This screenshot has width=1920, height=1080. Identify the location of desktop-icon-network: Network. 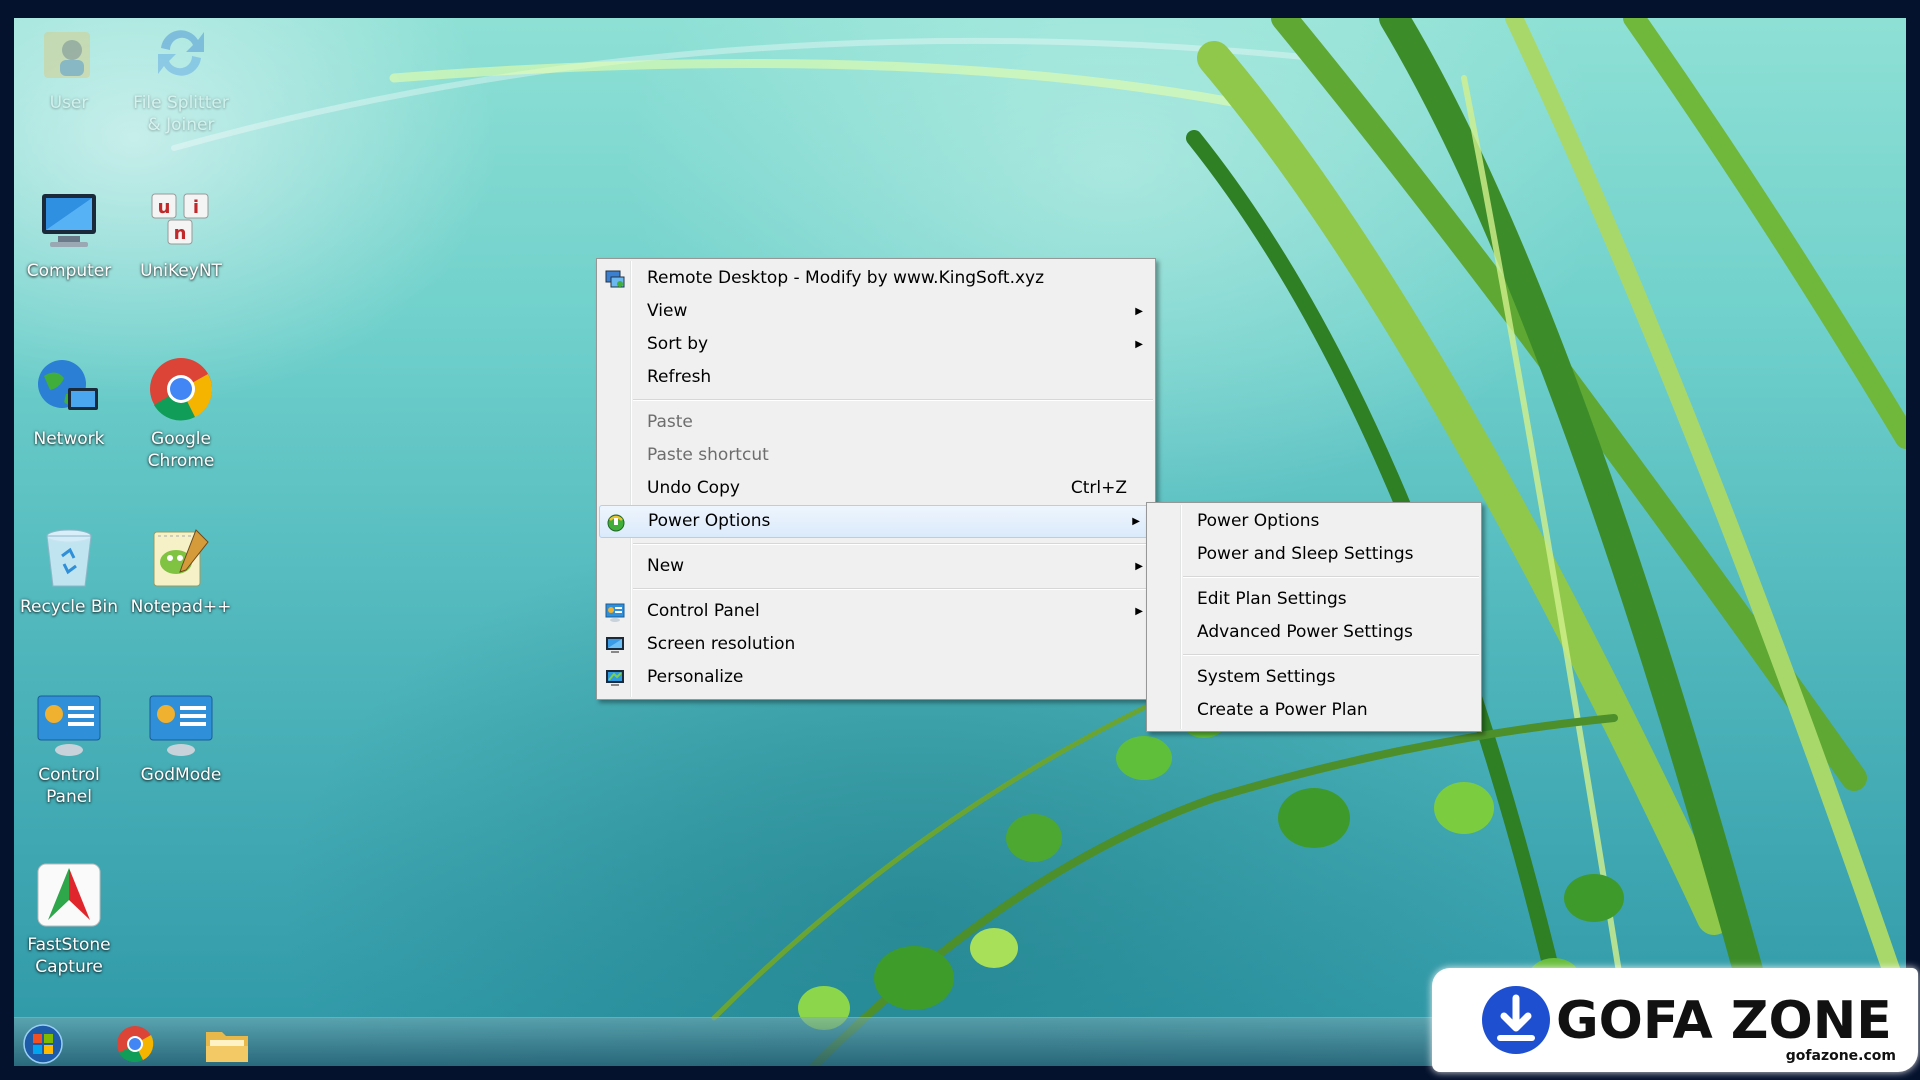
(69, 402).